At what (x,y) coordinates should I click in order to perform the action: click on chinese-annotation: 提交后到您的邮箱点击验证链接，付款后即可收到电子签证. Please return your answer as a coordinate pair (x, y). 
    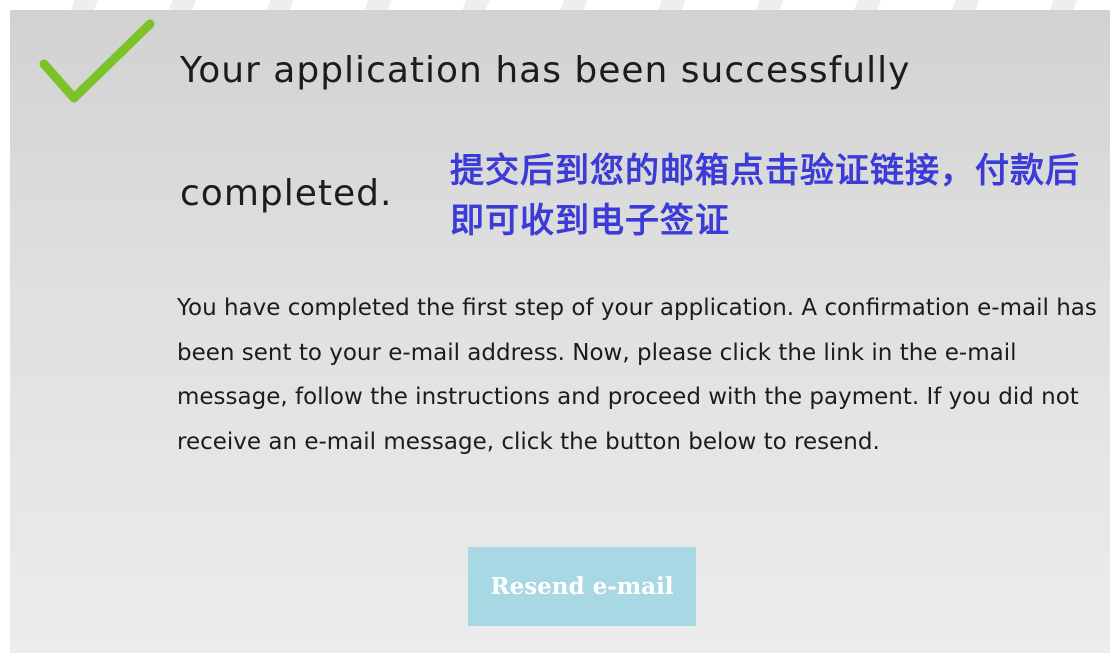
    Looking at the image, I should click on (765, 196).